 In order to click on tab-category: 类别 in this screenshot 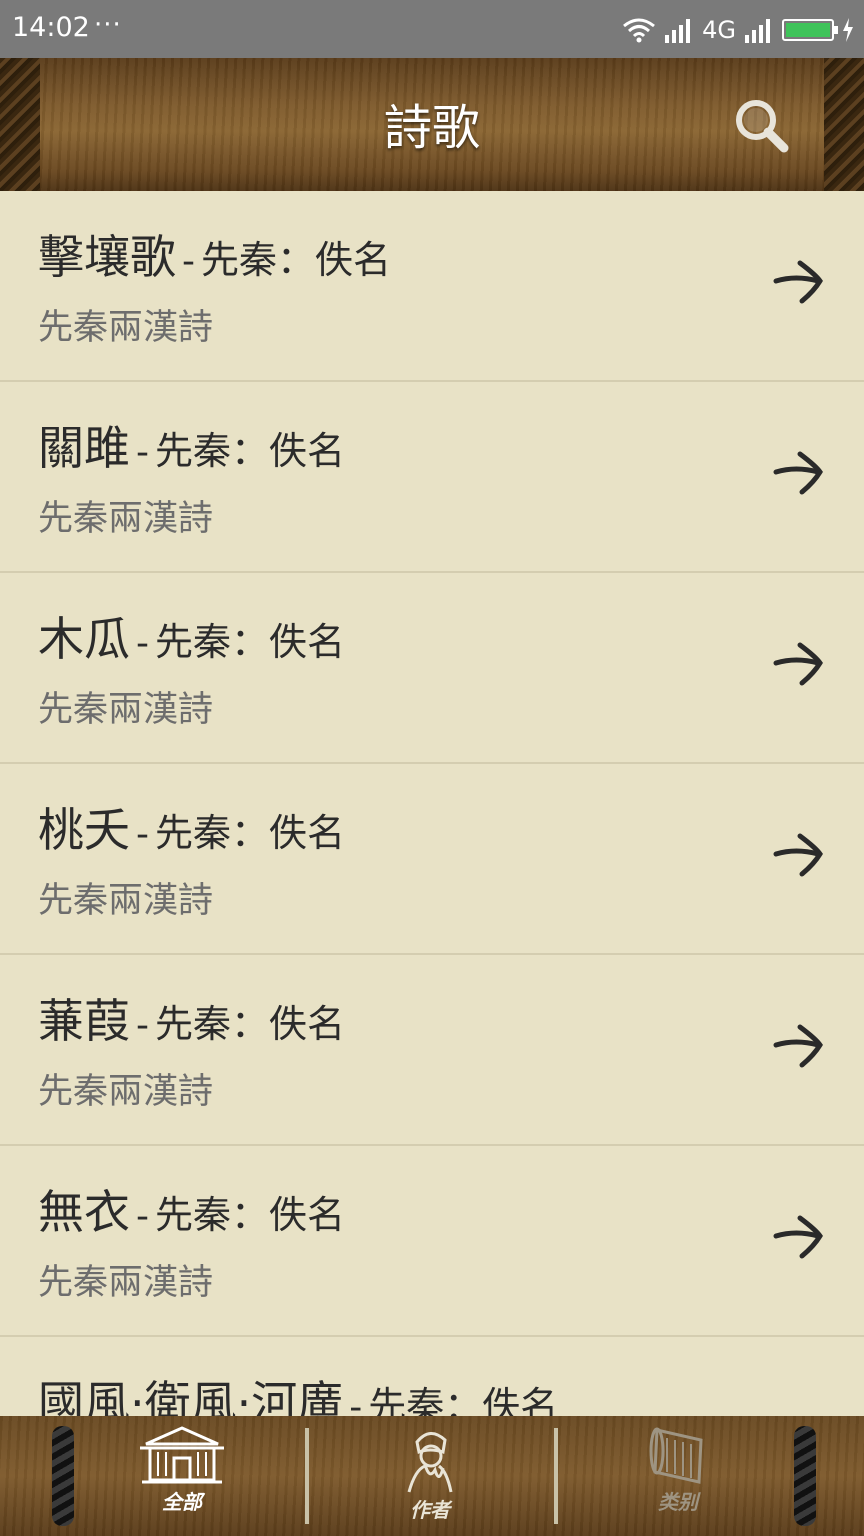, I will do `click(678, 1476)`.